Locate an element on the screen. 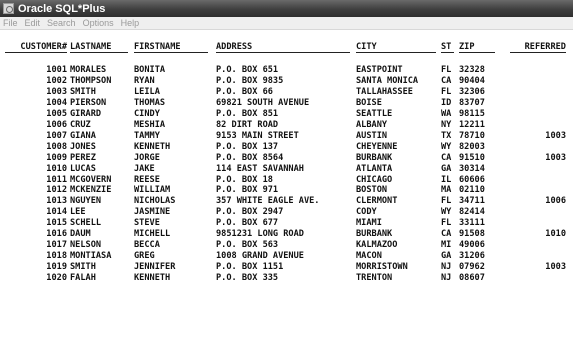  table-cell: 1002 is located at coordinates (56, 80).